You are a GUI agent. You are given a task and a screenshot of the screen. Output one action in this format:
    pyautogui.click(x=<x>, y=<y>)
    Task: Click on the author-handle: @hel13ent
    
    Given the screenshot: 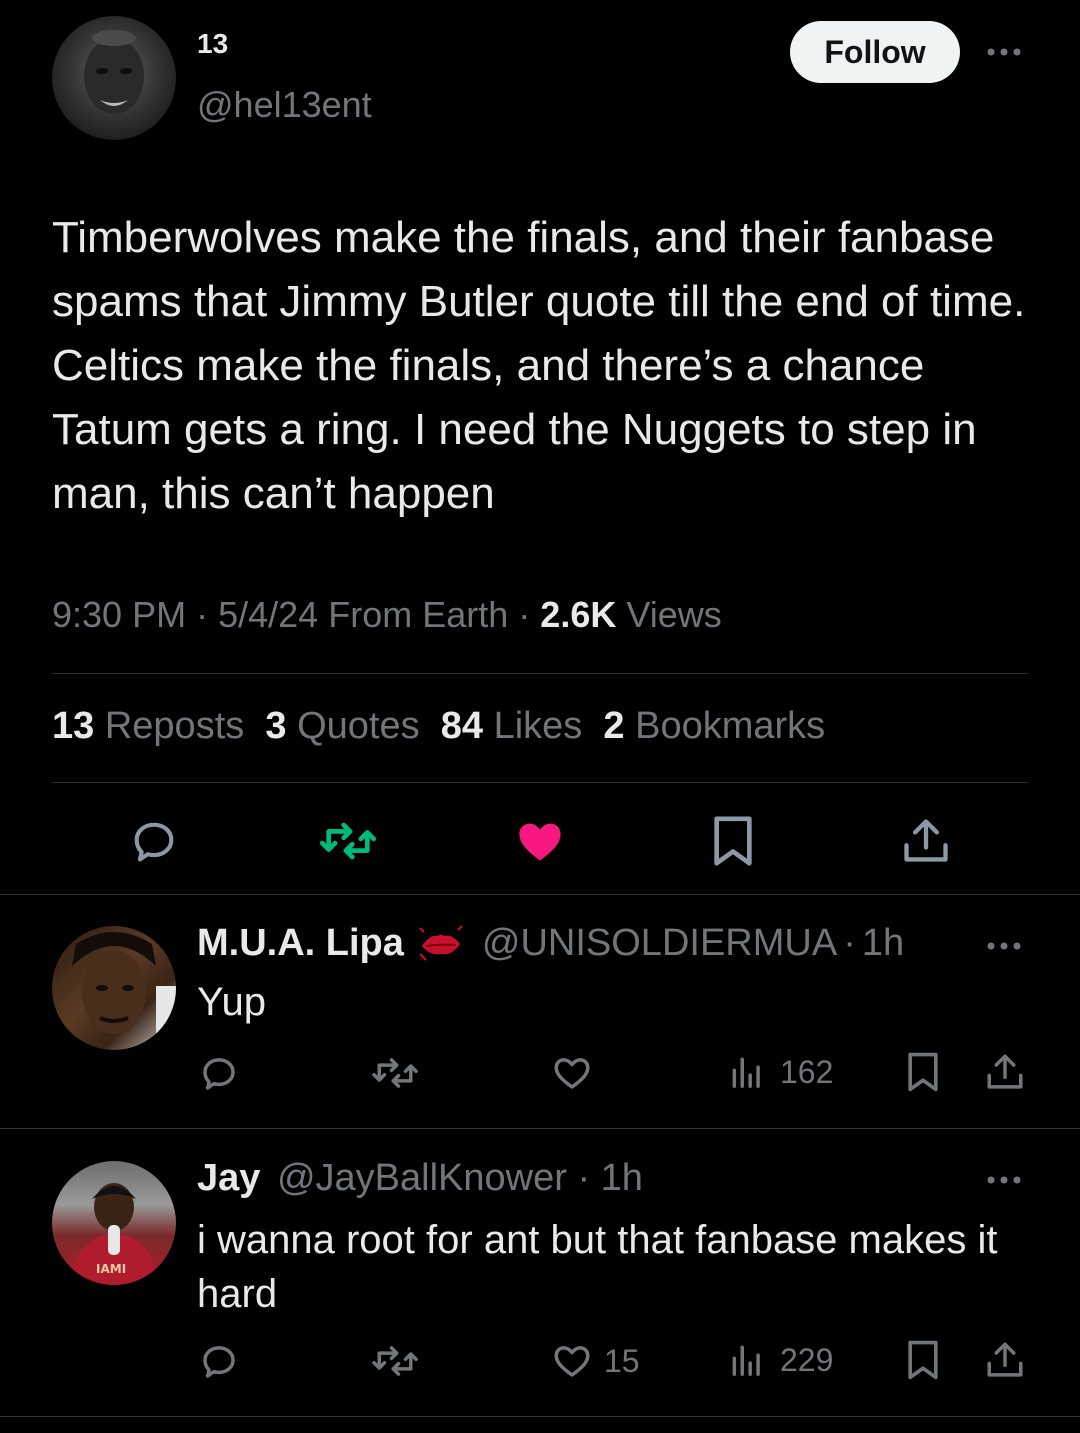 What is the action you would take?
    pyautogui.click(x=284, y=105)
    